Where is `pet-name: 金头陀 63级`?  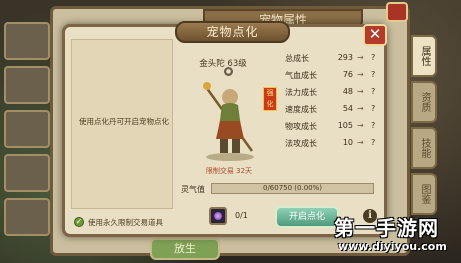
pet-name: 金头陀 63级 is located at coordinates (223, 64).